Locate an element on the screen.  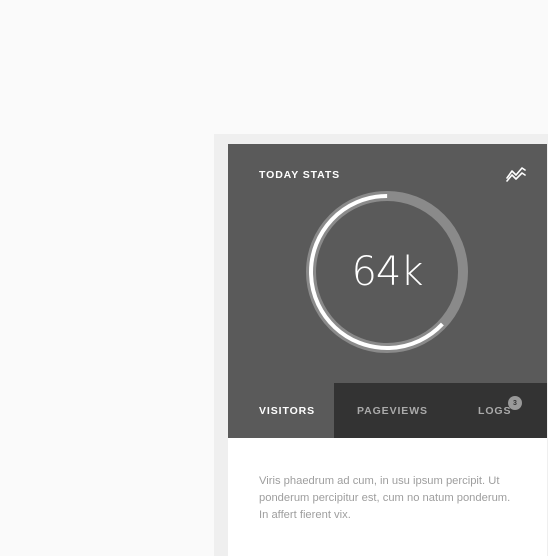
logs-count-badge: 3 is located at coordinates (515, 403).